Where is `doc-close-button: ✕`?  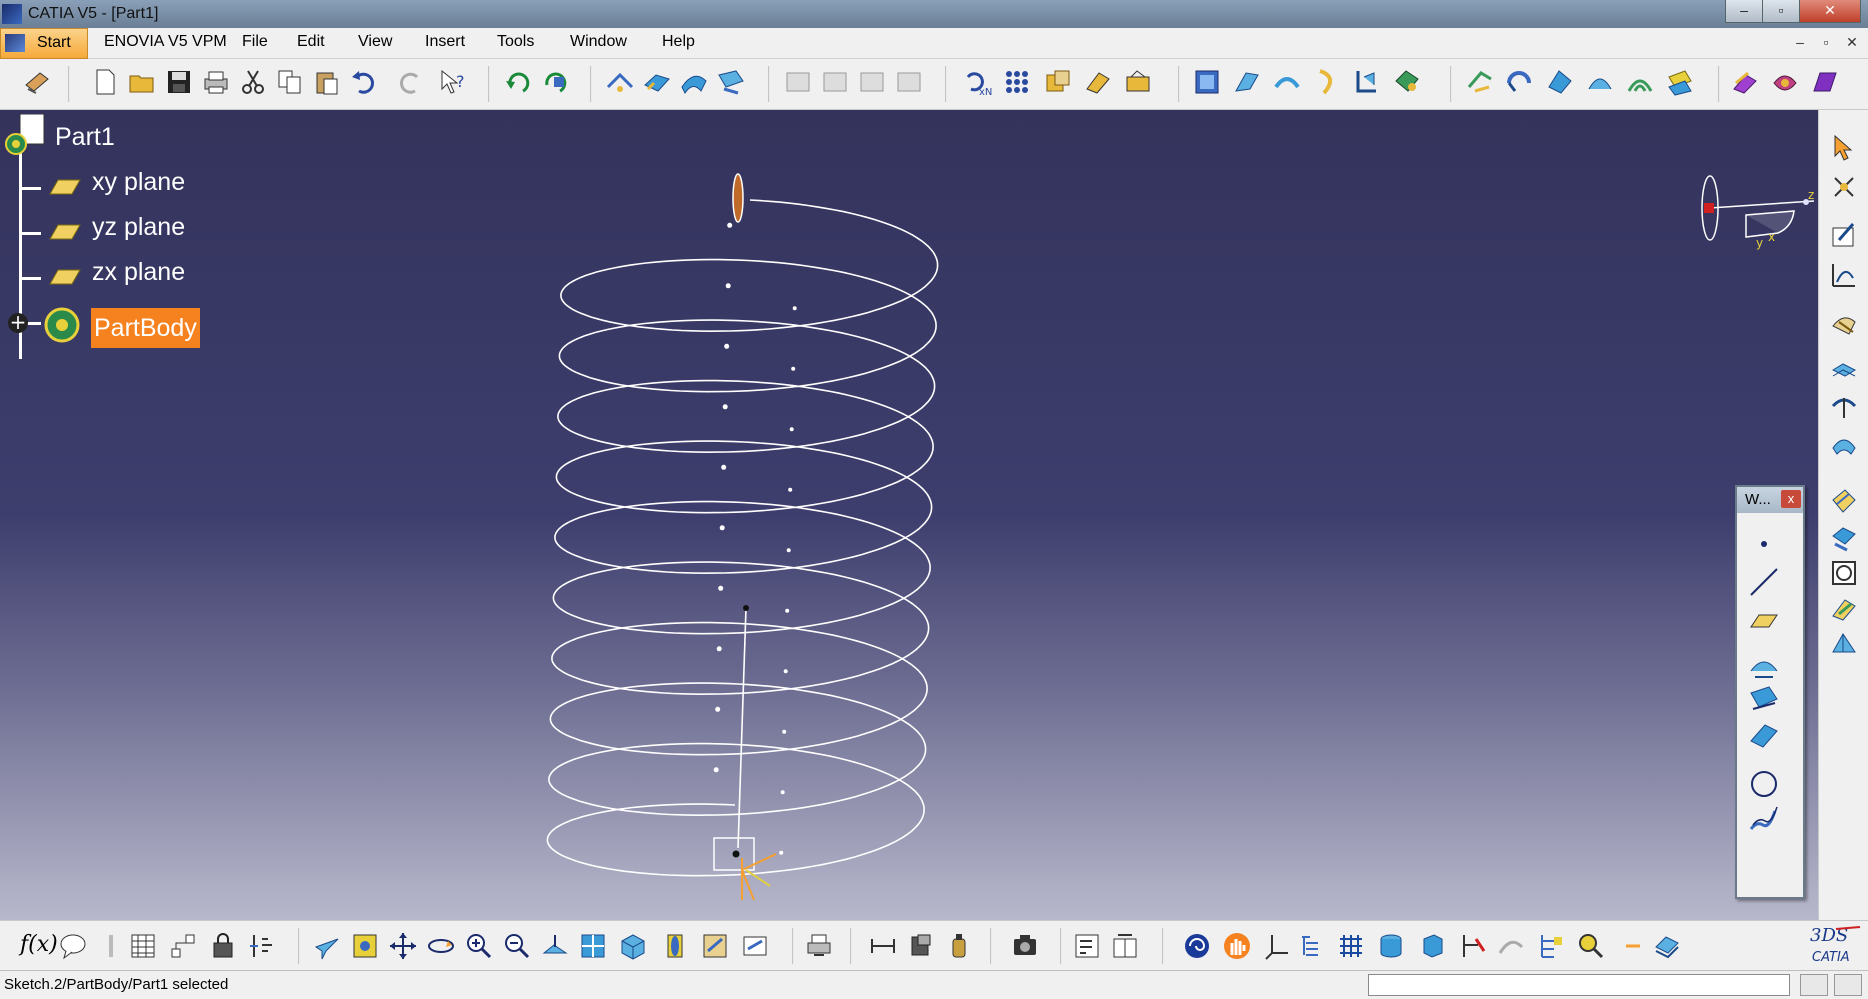 doc-close-button: ✕ is located at coordinates (1852, 42).